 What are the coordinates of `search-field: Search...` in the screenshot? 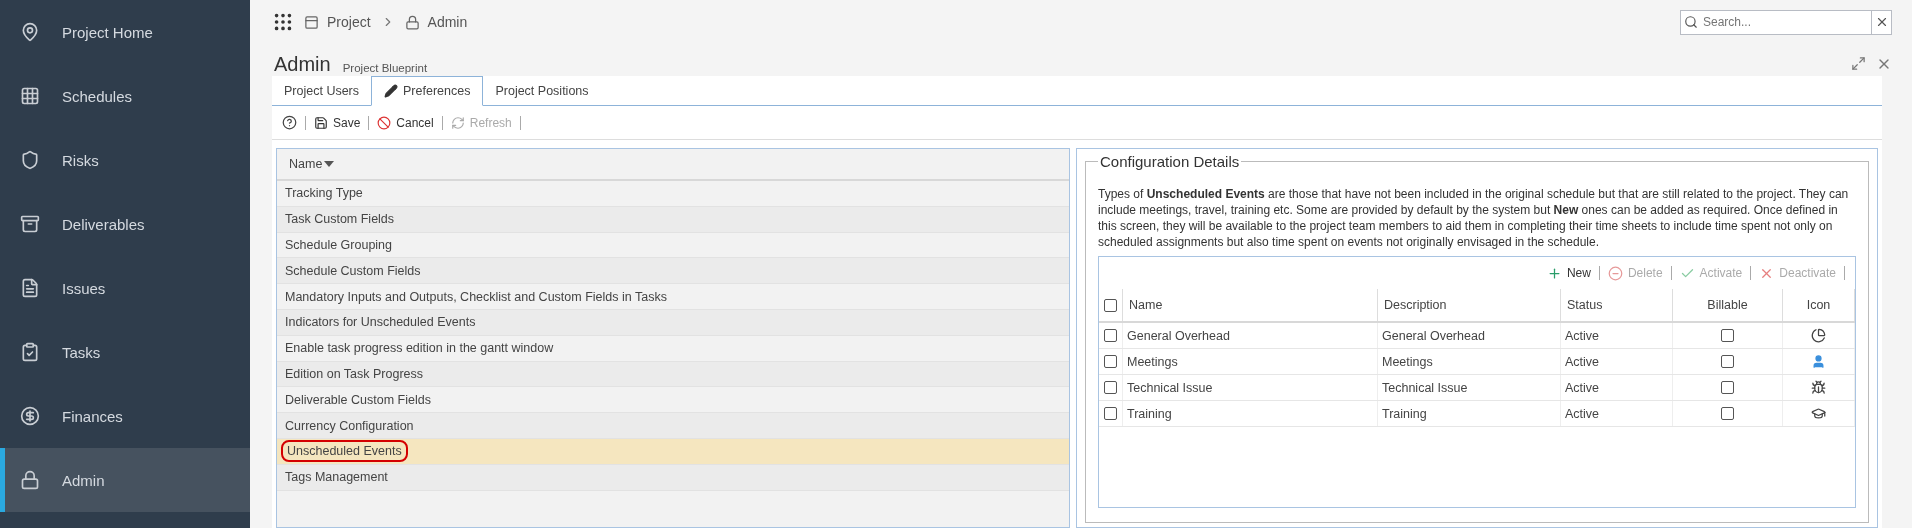 It's located at (1786, 22).